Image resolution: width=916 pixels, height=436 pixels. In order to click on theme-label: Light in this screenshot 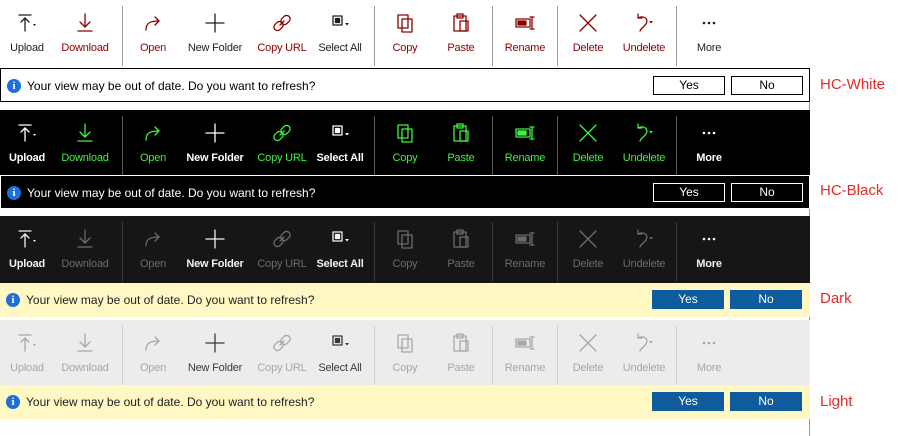, I will do `click(836, 401)`.